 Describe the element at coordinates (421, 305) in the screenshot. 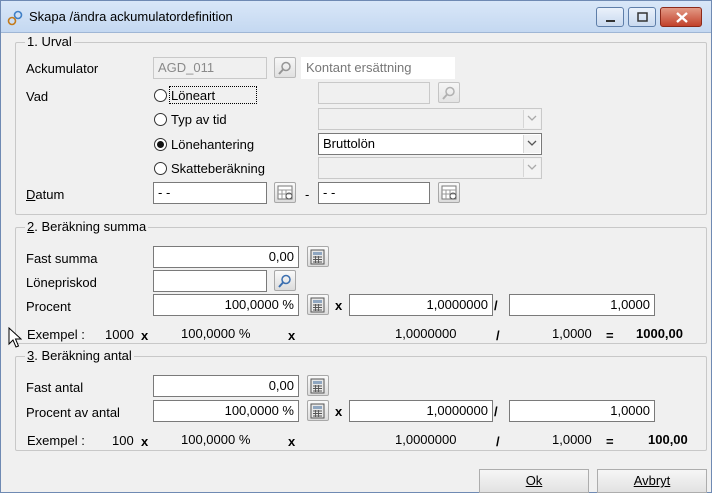

I see `summa-multiplier-field: 1,0000000` at that location.